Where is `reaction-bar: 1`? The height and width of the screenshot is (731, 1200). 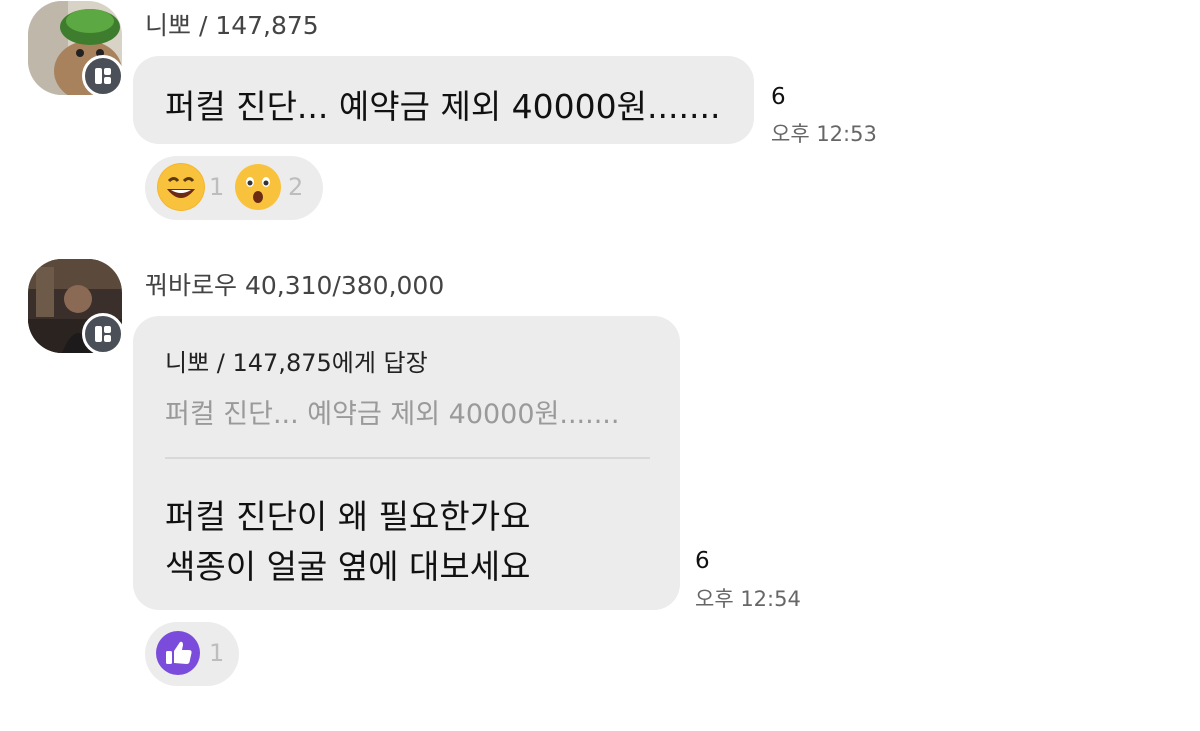
reaction-bar: 1 is located at coordinates (192, 654).